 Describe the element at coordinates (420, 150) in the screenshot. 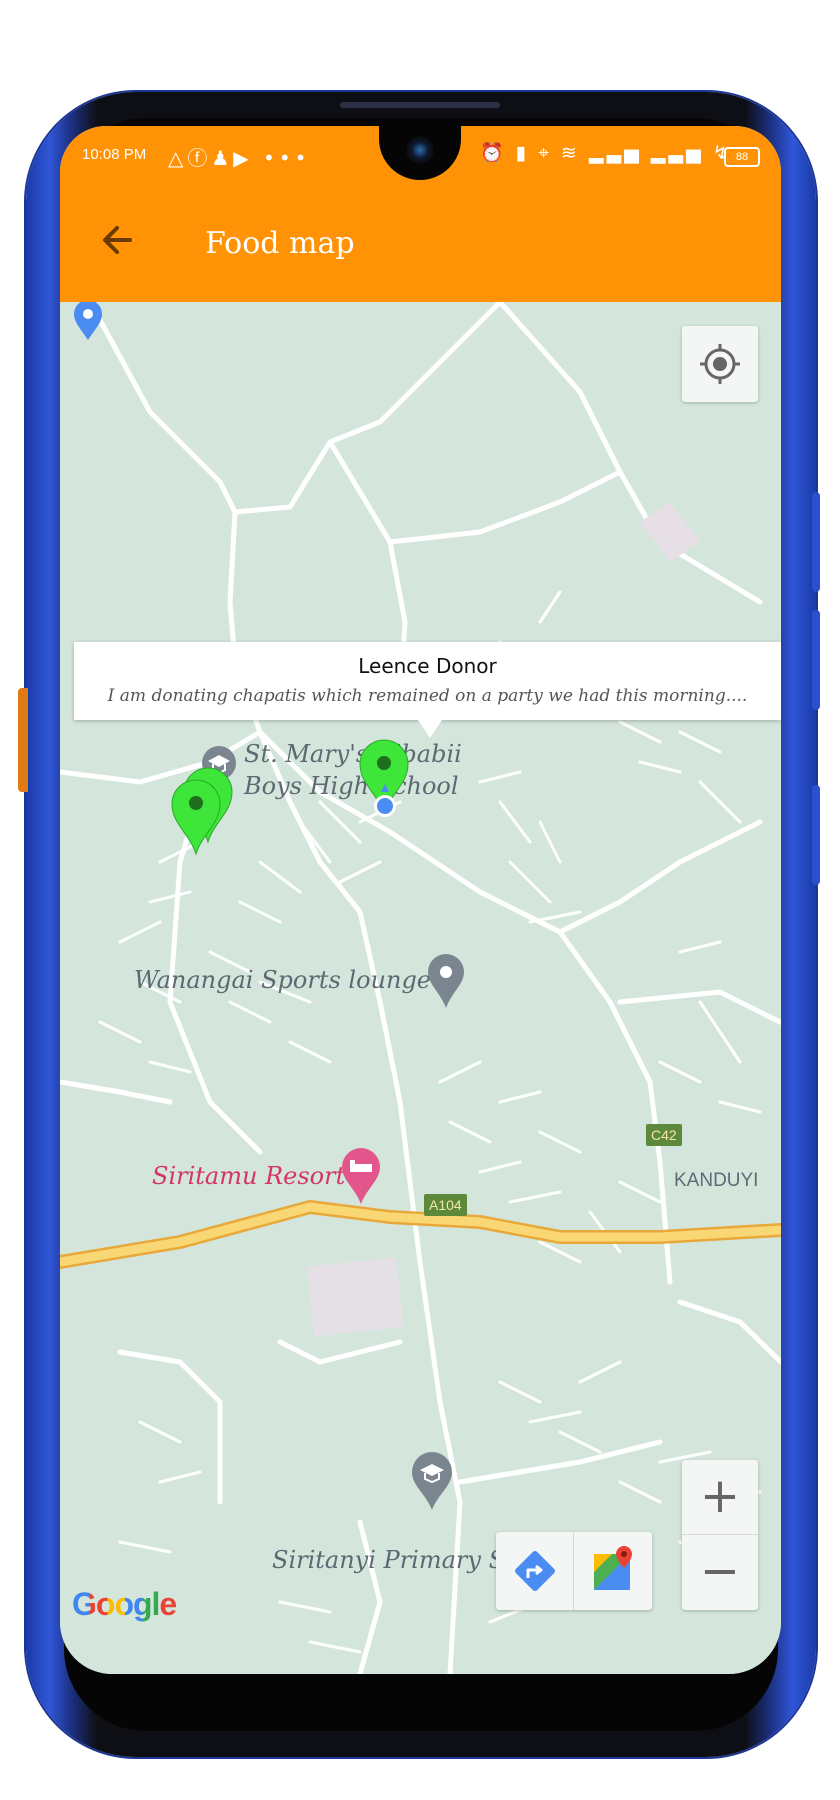

I see `front-camera` at that location.